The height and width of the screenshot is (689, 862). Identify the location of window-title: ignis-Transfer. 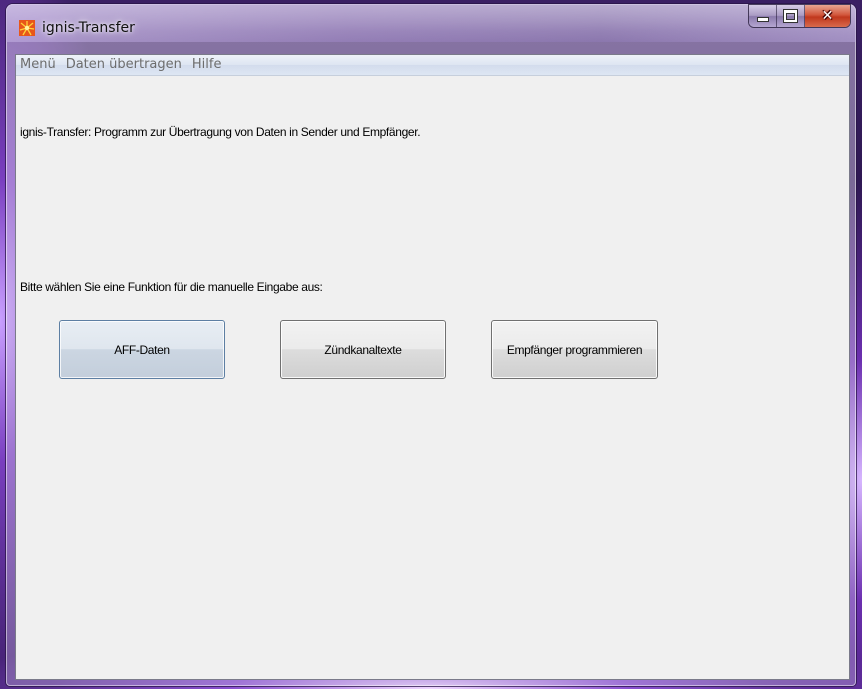
(88, 28).